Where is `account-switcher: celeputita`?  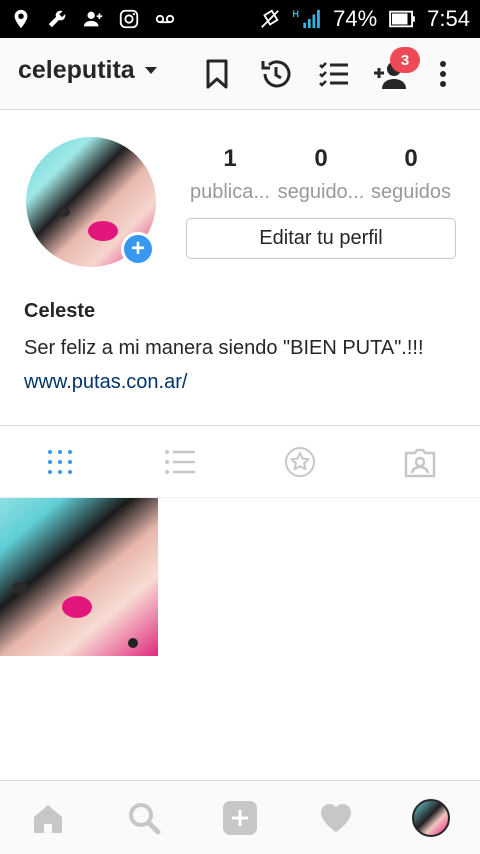 account-switcher: celeputita is located at coordinates (87, 70).